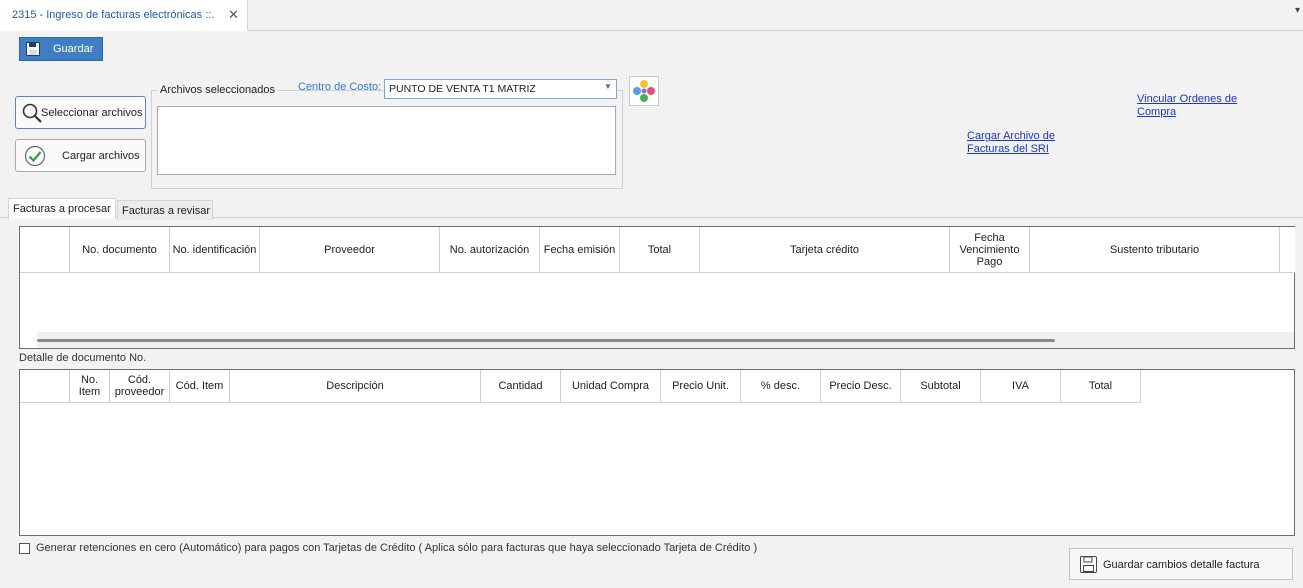 The image size is (1303, 588). I want to click on cost-center-label: Centro de Costo:, so click(340, 87).